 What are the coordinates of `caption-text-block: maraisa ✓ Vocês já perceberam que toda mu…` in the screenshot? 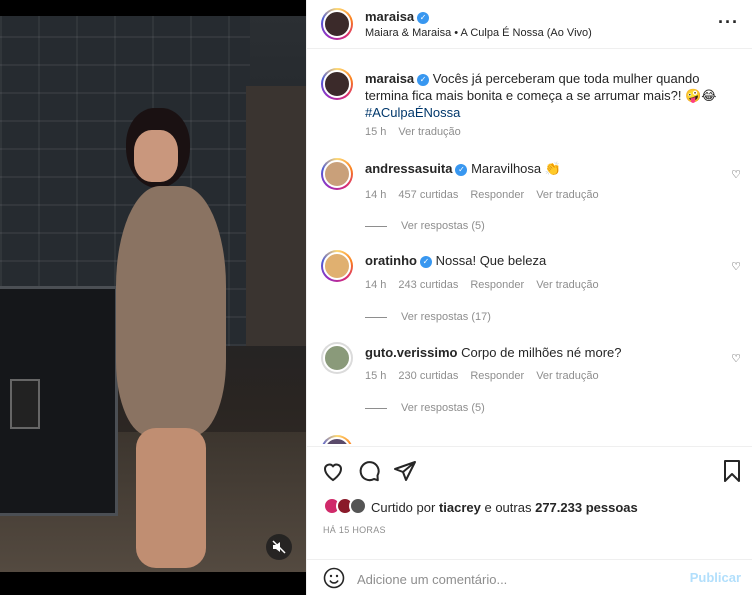 It's located at (545, 95).